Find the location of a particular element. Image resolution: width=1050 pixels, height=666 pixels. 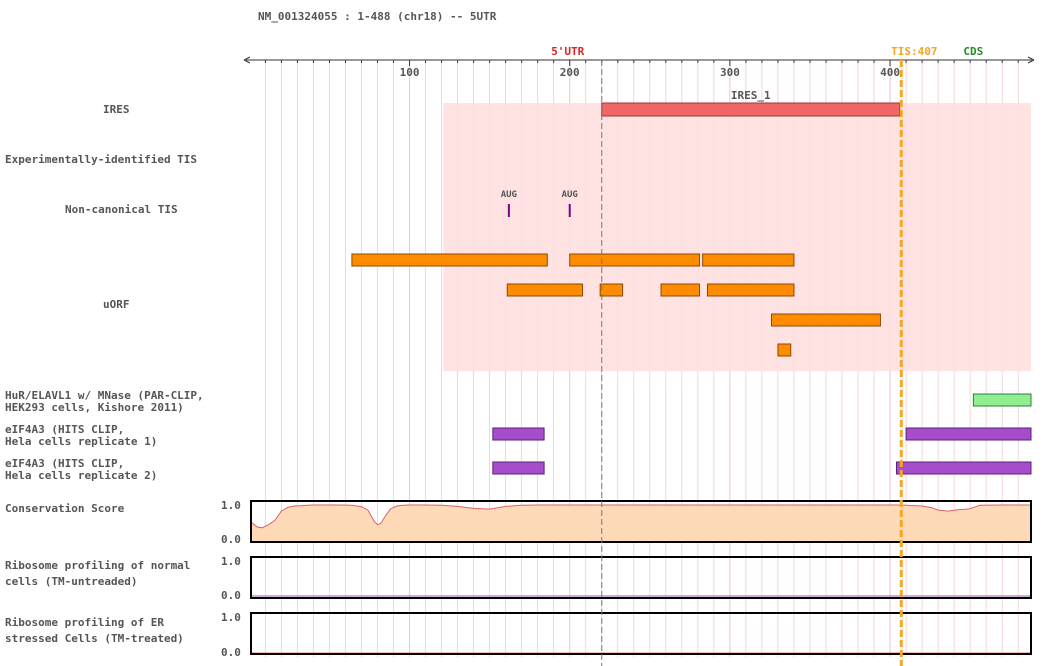

hur-binding-site is located at coordinates (1002, 400).